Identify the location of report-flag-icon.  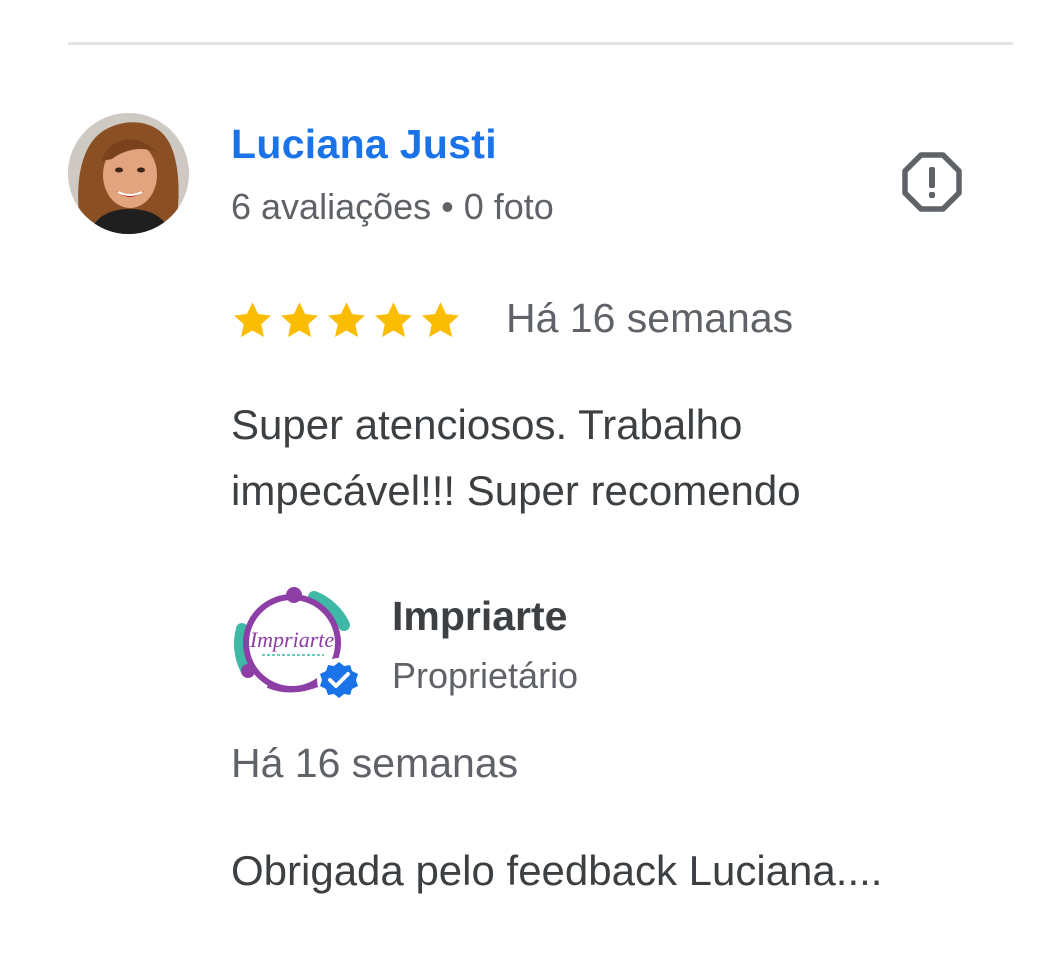
(932, 182).